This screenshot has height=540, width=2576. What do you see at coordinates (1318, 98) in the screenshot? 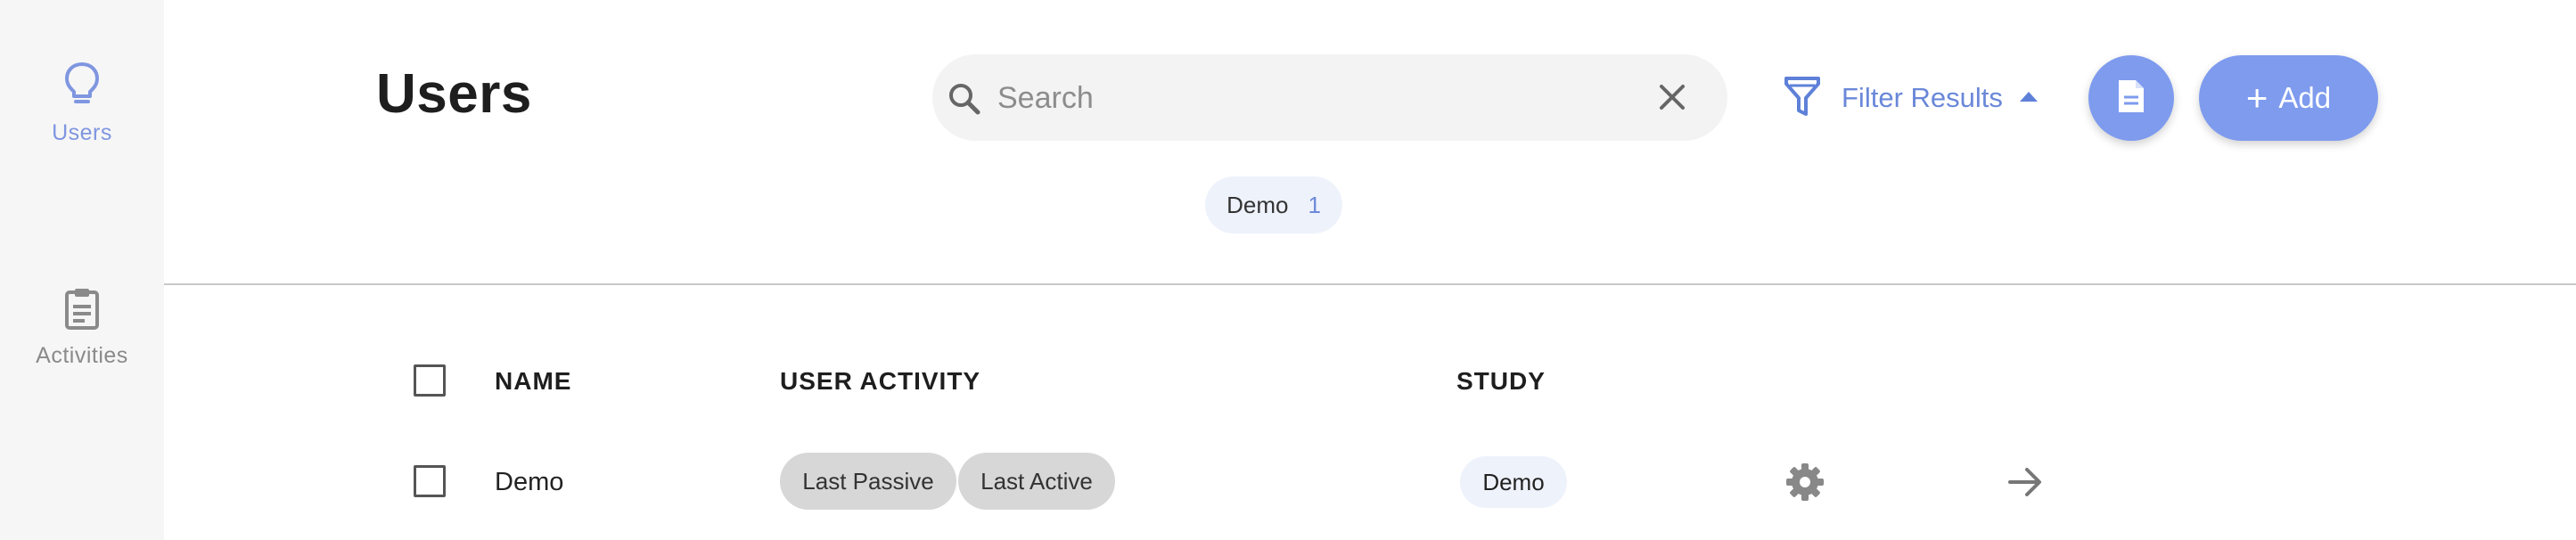
I see `search-input` at bounding box center [1318, 98].